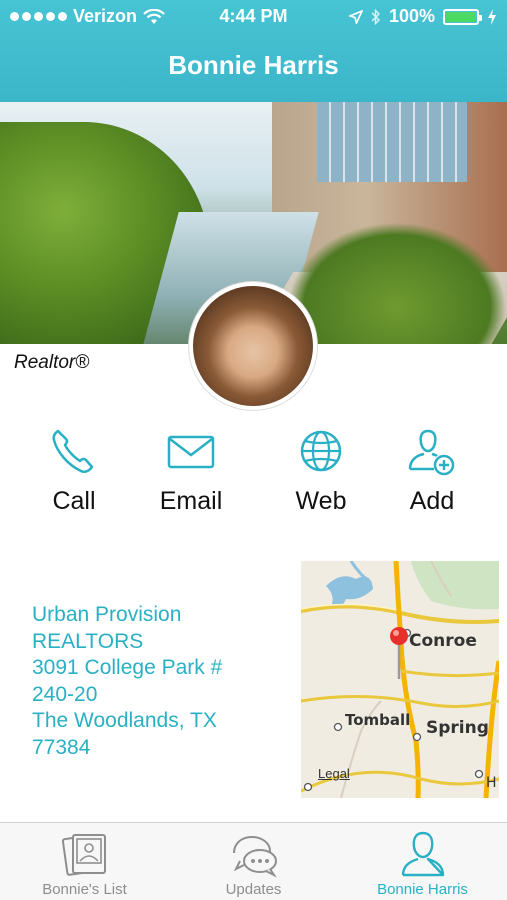 The width and height of the screenshot is (507, 900). I want to click on map-legal-link: Legal, so click(334, 773).